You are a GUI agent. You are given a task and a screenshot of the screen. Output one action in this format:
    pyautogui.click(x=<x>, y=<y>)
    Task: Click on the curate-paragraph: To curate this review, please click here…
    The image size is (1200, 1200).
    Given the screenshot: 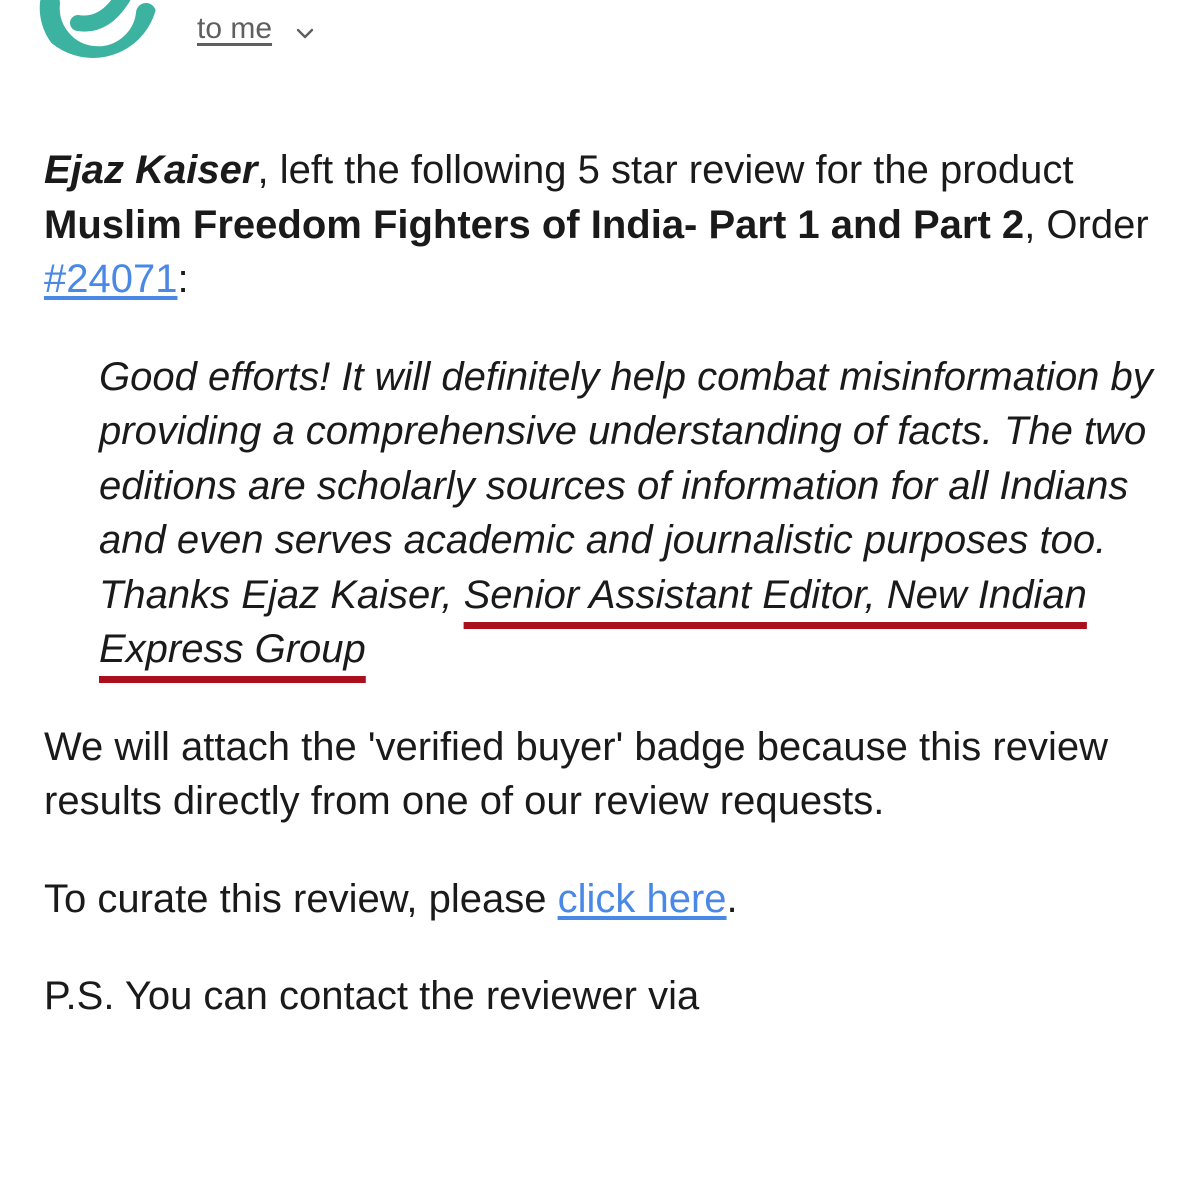 What is the action you would take?
    pyautogui.click(x=604, y=899)
    